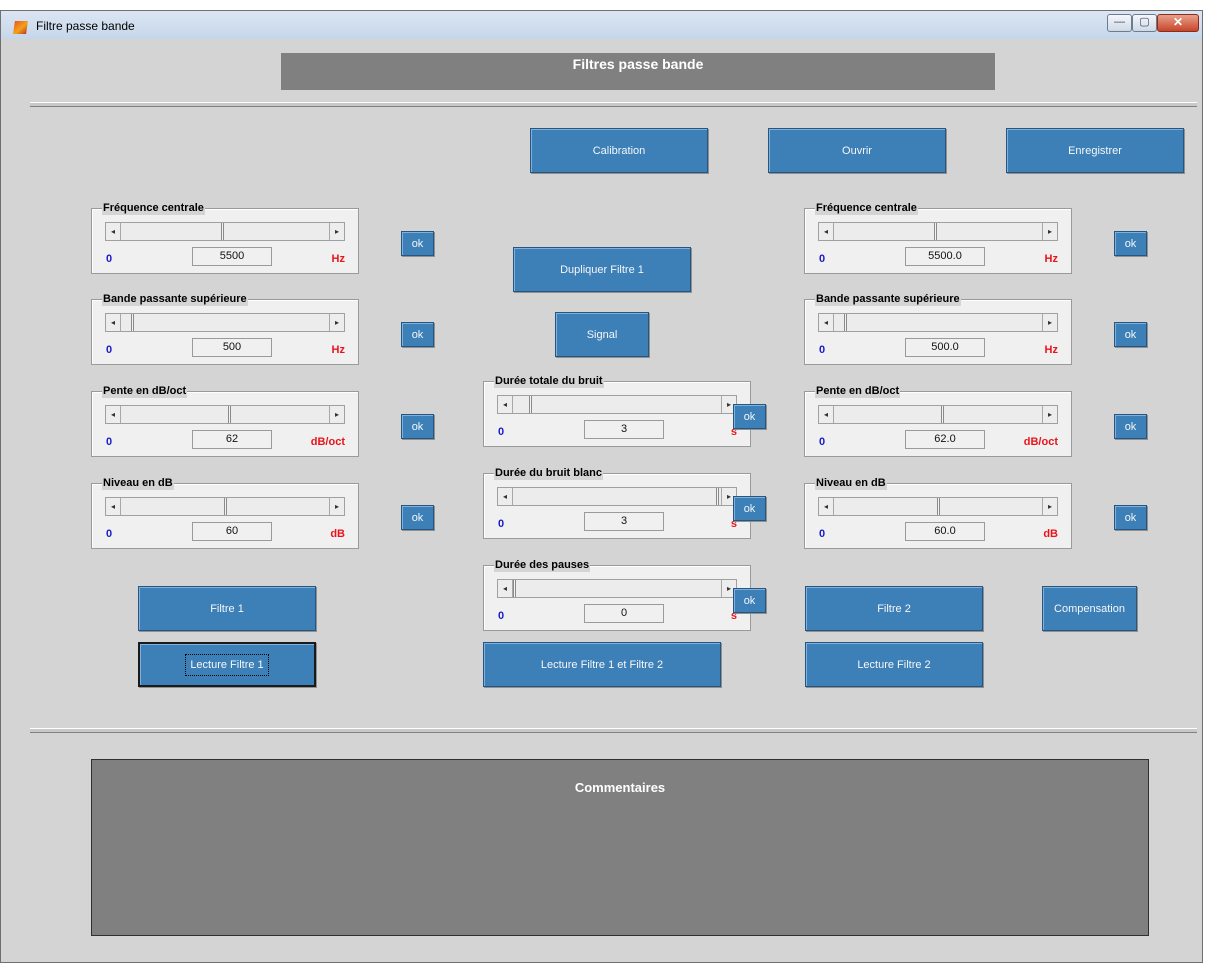  What do you see at coordinates (624, 613) in the screenshot?
I see `duree-pauses-value-field: 0` at bounding box center [624, 613].